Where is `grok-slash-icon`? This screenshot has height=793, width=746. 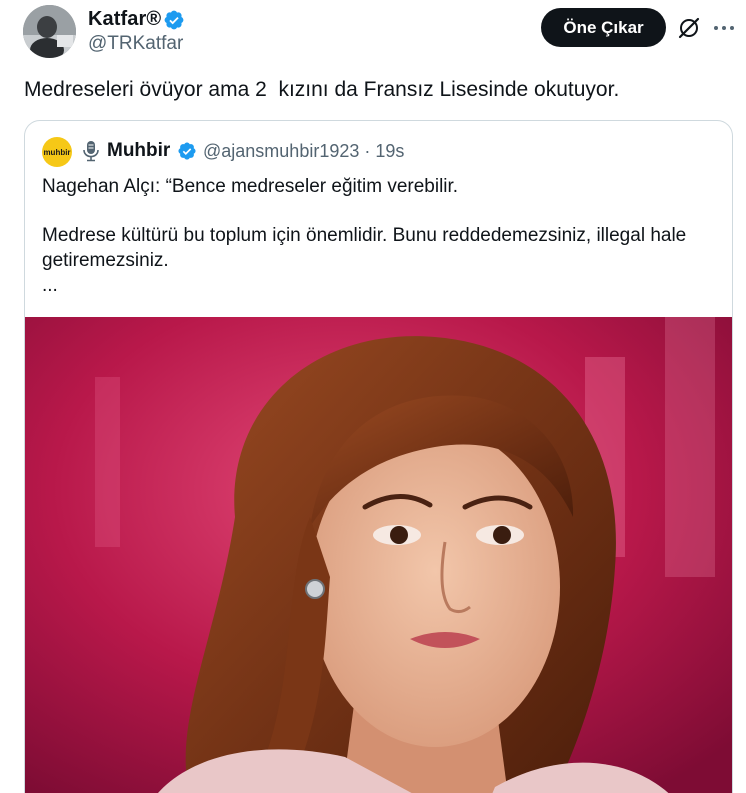 grok-slash-icon is located at coordinates (689, 28).